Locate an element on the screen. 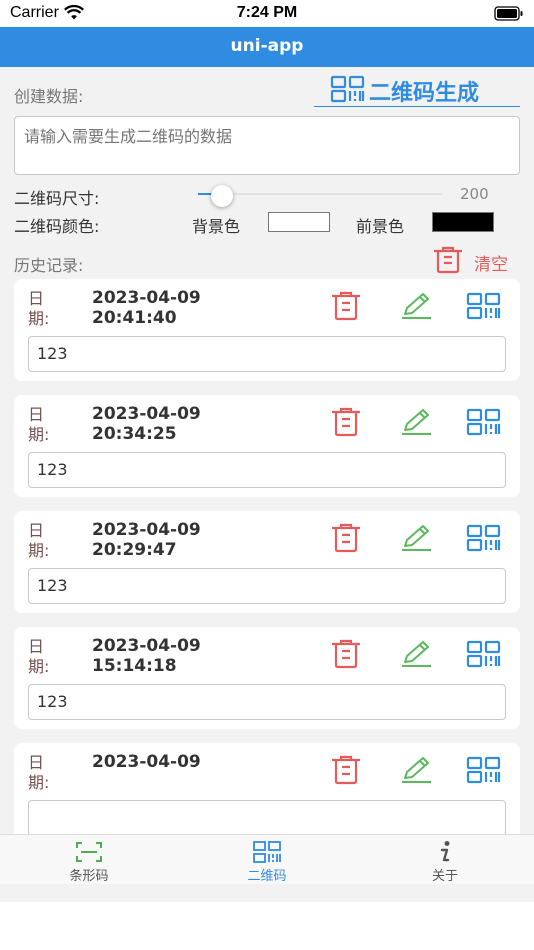 Image resolution: width=534 pixels, height=950 pixels. status-bar: Carrier 7:24 PM is located at coordinates (267, 13).